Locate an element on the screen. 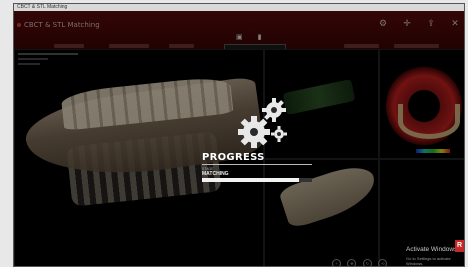 This screenshot has width=468, height=267. progress-bar-fill is located at coordinates (250, 180).